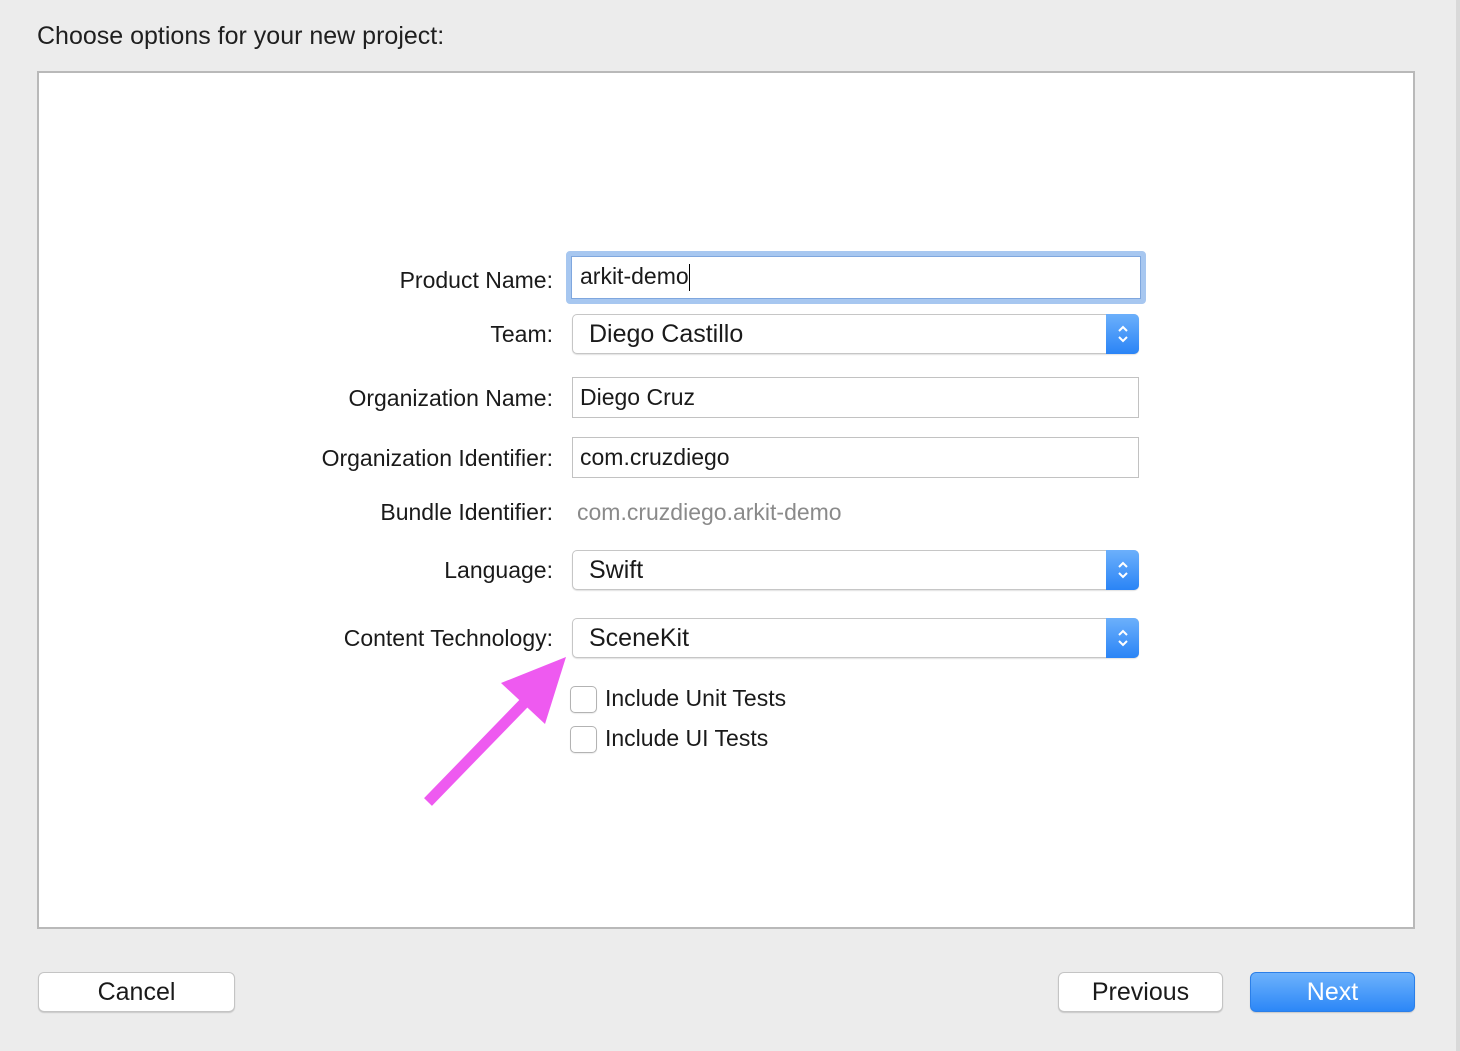  I want to click on next-button: Next, so click(1332, 992).